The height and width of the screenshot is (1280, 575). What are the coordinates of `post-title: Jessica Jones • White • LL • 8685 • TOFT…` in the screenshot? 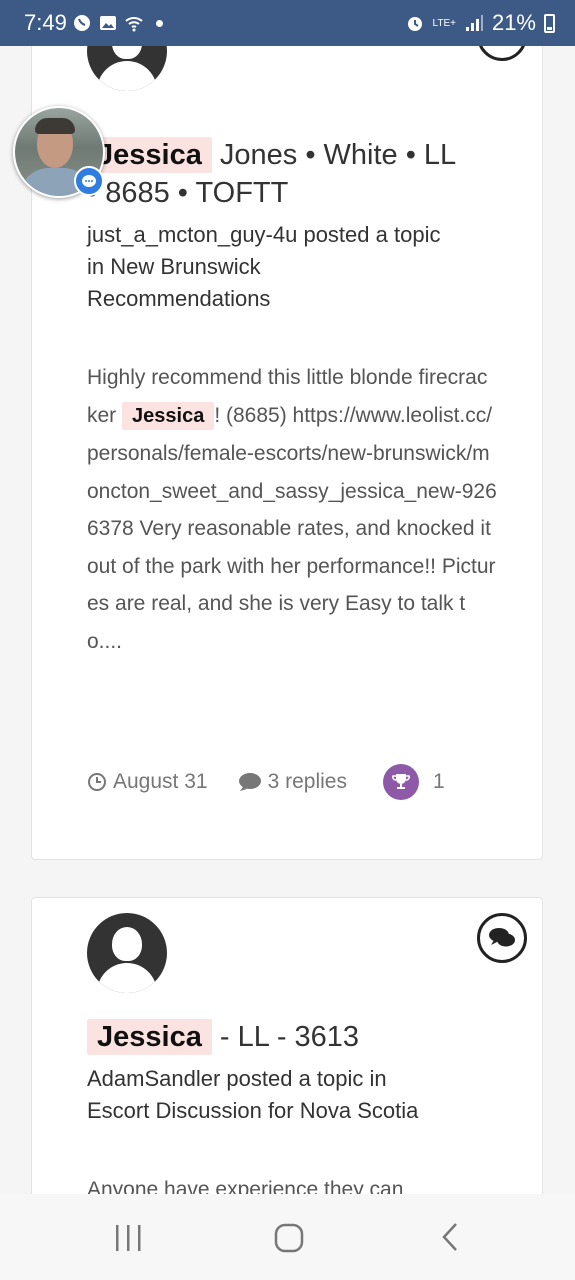 It's located at (271, 174).